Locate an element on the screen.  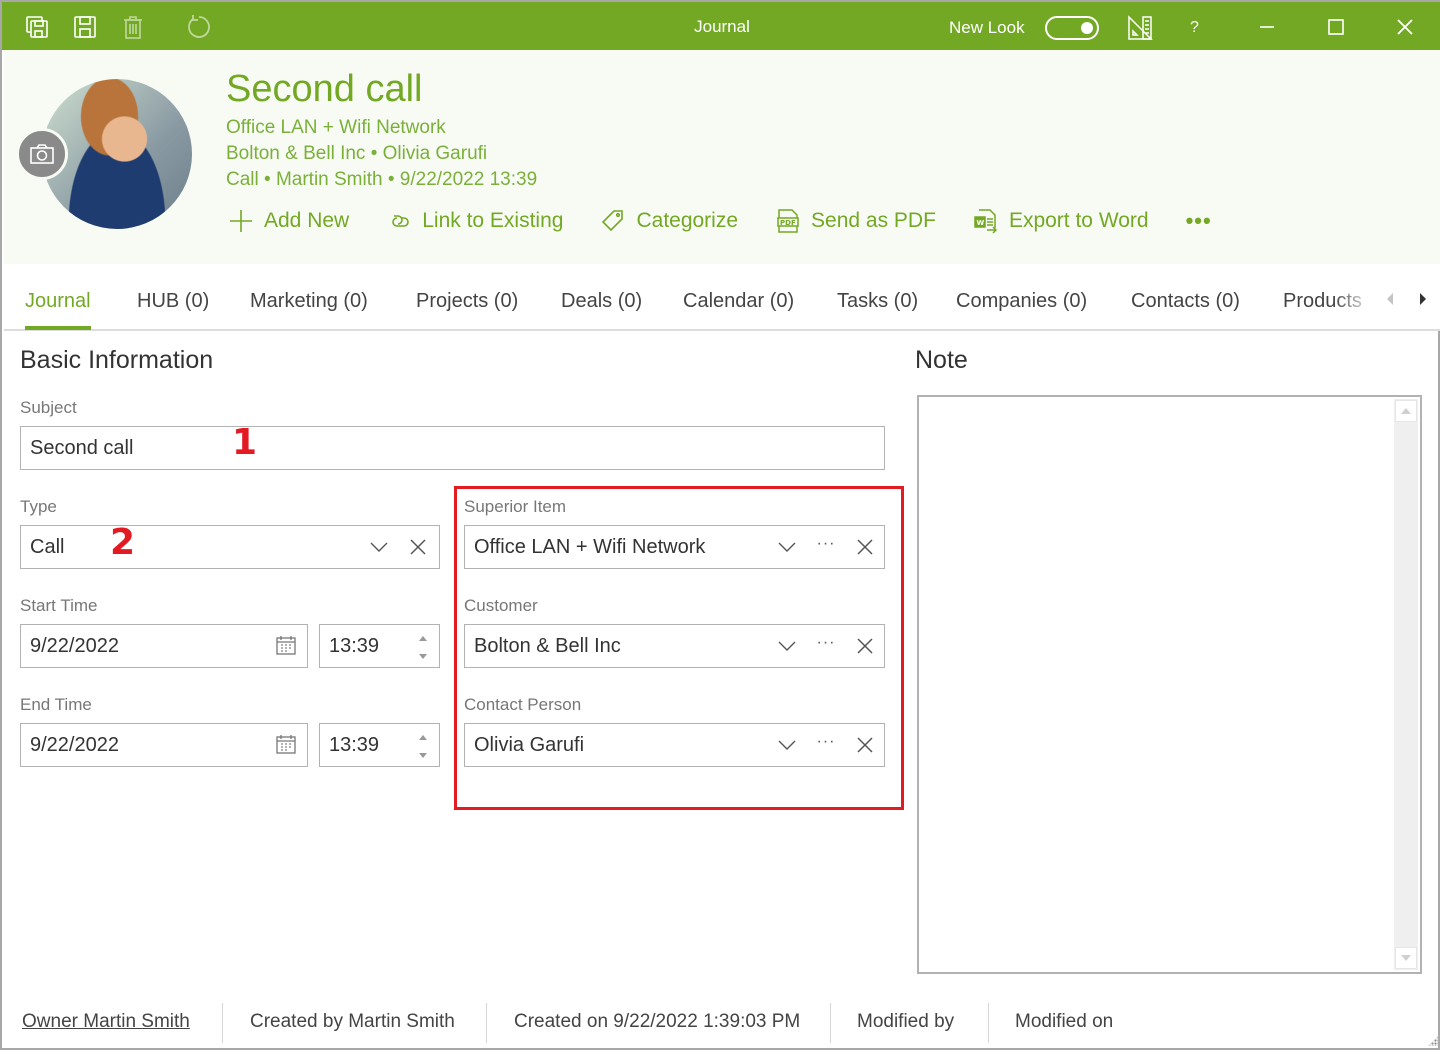
send-as-pdf-label: Send as PDF is located at coordinates (873, 220).